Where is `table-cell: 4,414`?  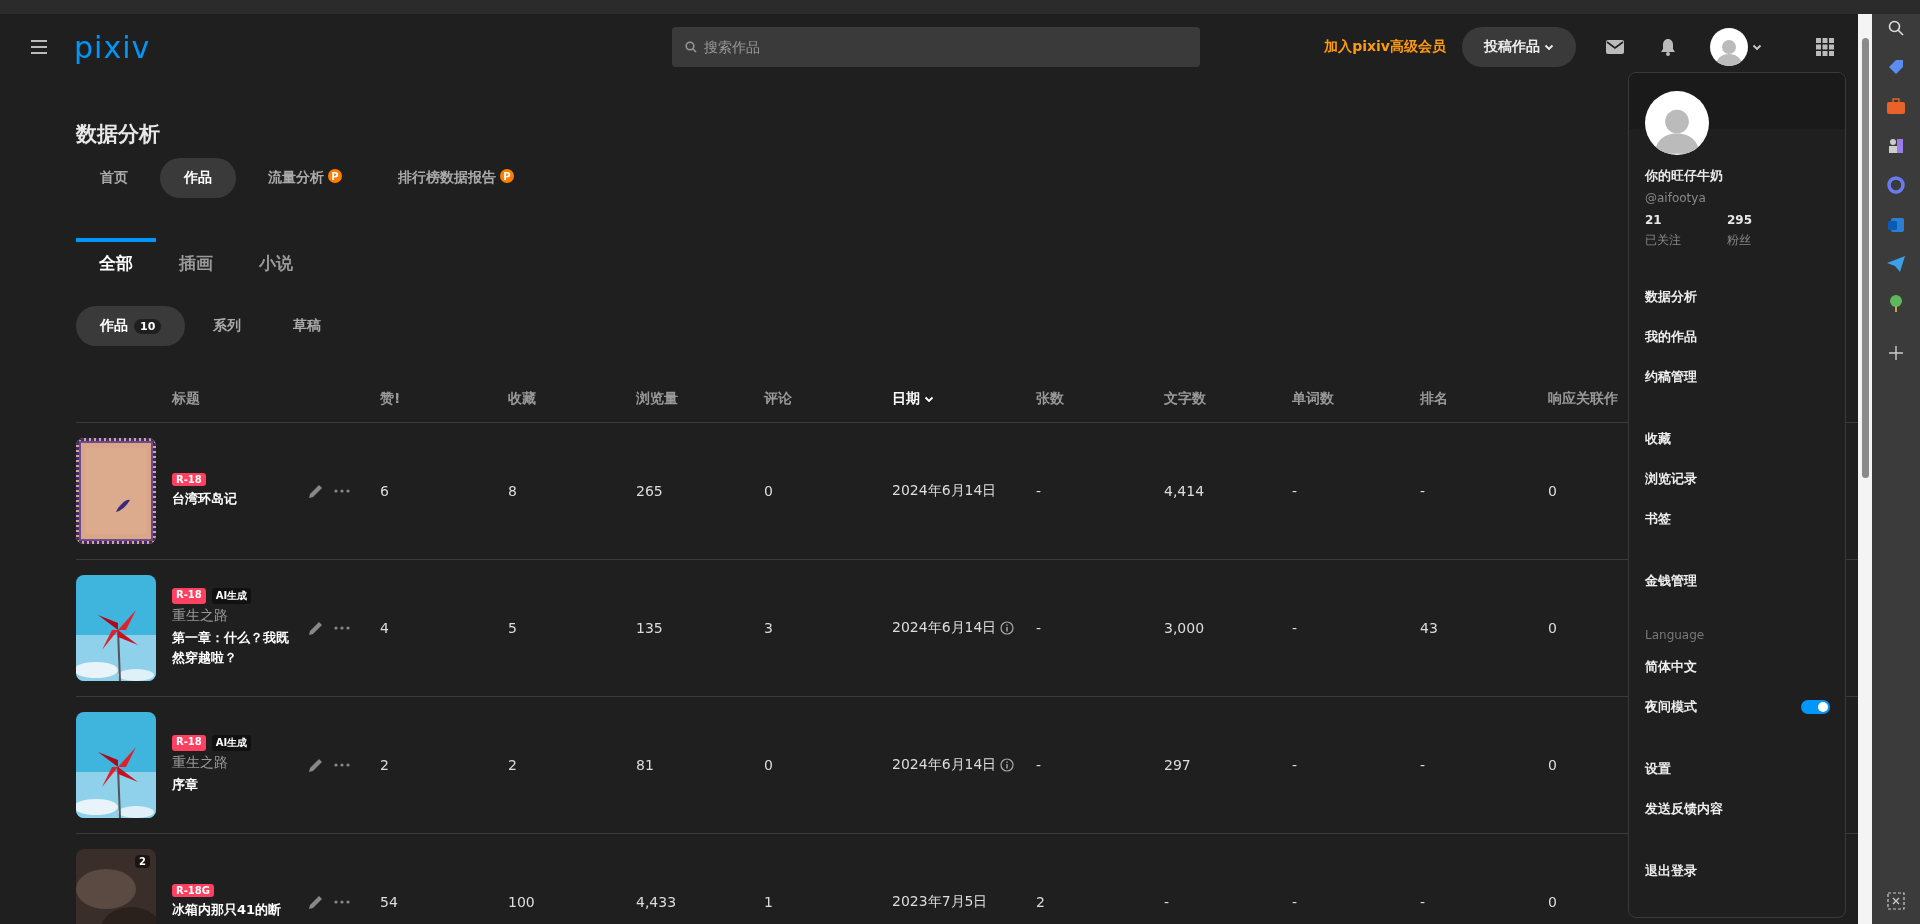 table-cell: 4,414 is located at coordinates (1184, 491).